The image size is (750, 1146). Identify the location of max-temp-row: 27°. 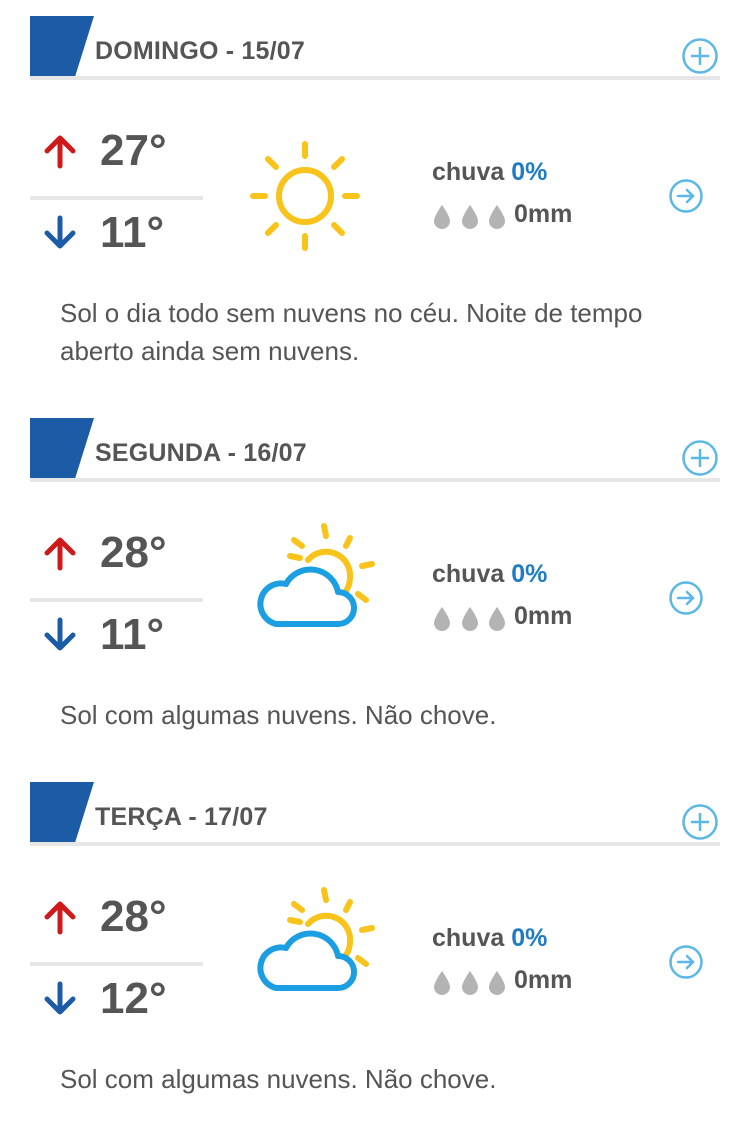
(117, 151).